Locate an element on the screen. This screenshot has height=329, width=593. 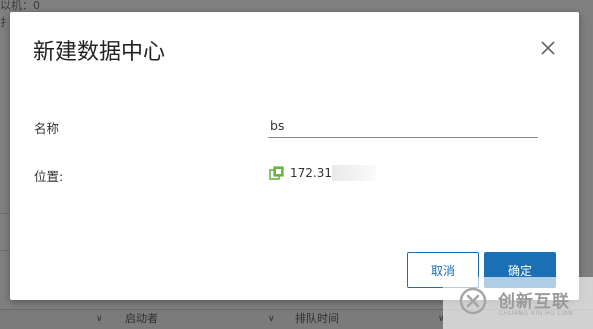
brand-logo-icon is located at coordinates (473, 301).